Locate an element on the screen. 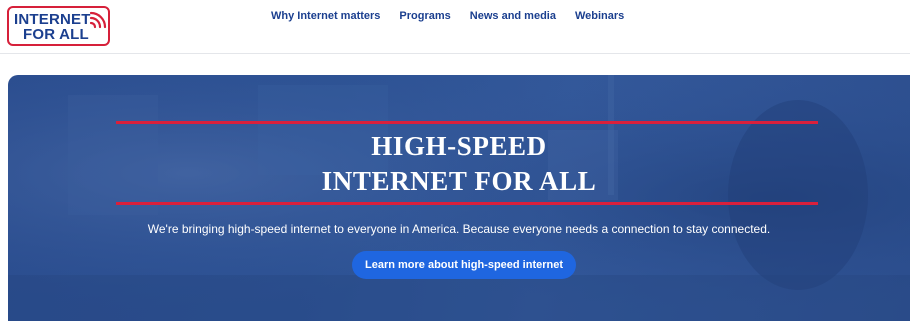  internet-for-all-logo: INTERNET FOR ALL is located at coordinates (58, 26).